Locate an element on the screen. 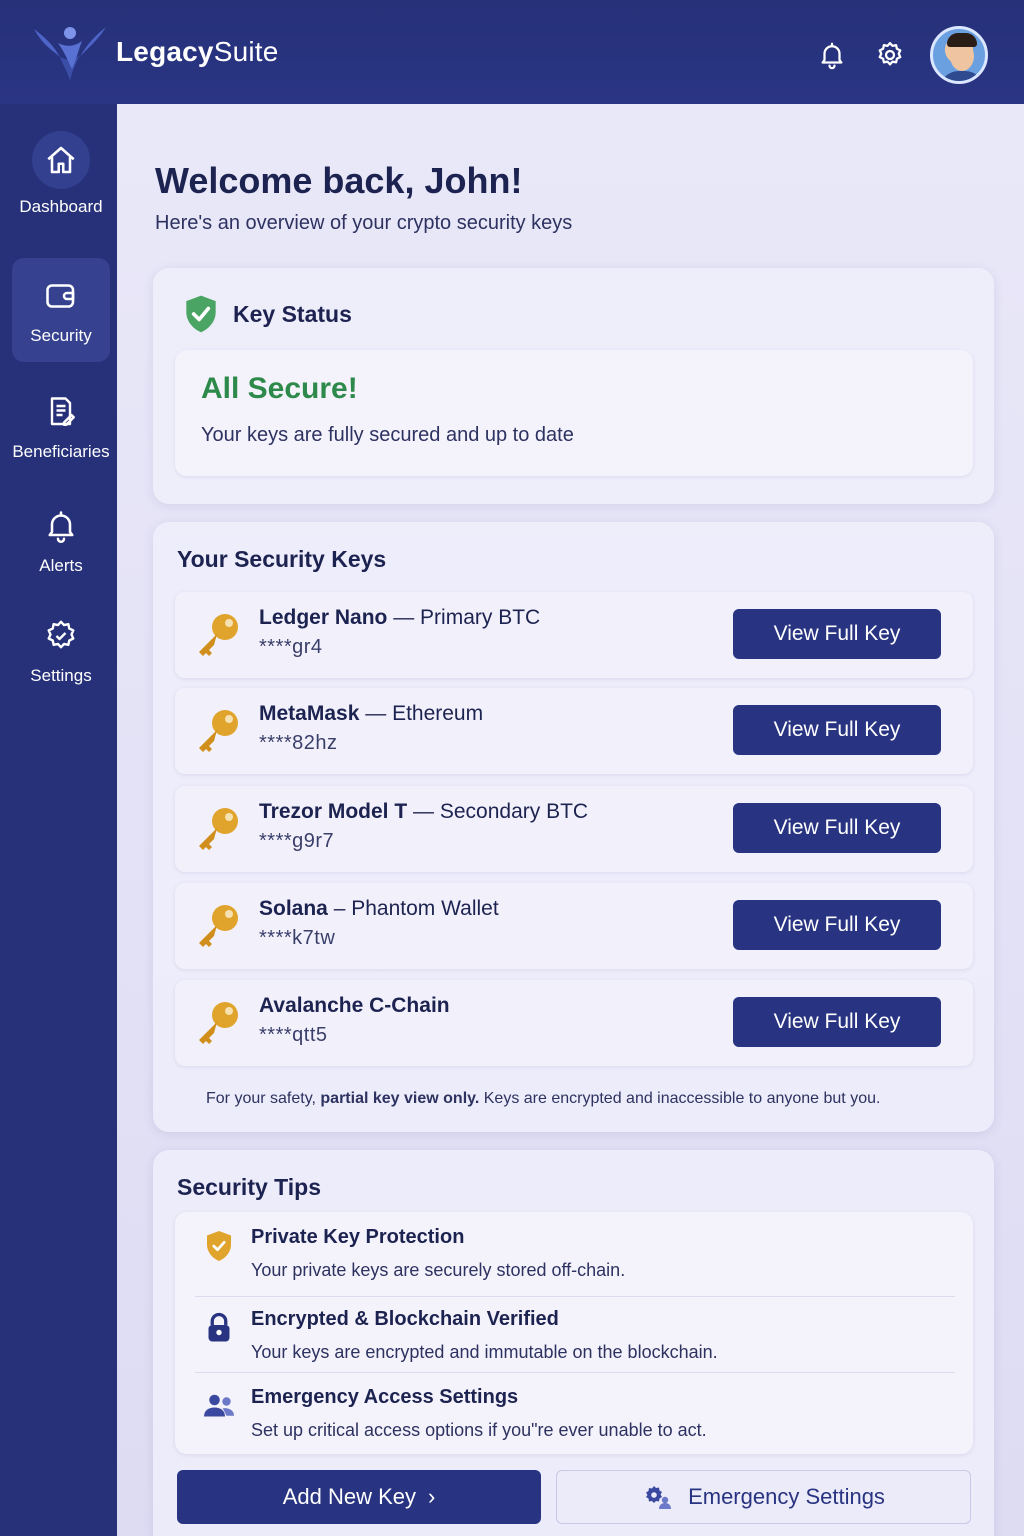 This screenshot has height=1536, width=1024. add-new-key-label: Add New Key is located at coordinates (349, 1496).